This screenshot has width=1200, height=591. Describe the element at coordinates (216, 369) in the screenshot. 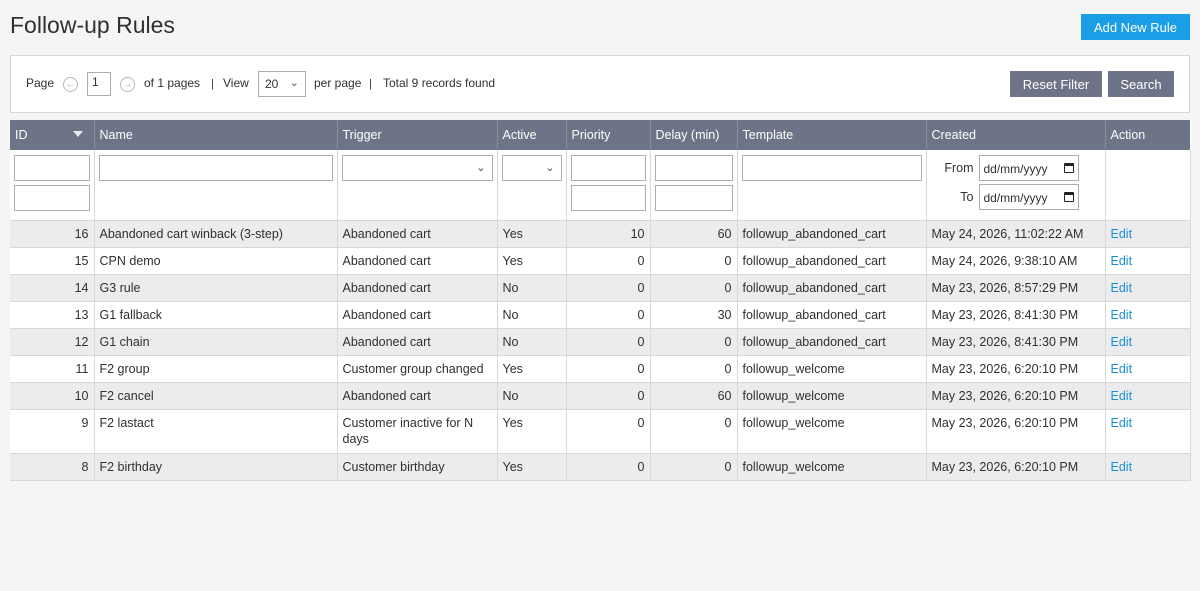

I see `cell-name: F2 group` at that location.